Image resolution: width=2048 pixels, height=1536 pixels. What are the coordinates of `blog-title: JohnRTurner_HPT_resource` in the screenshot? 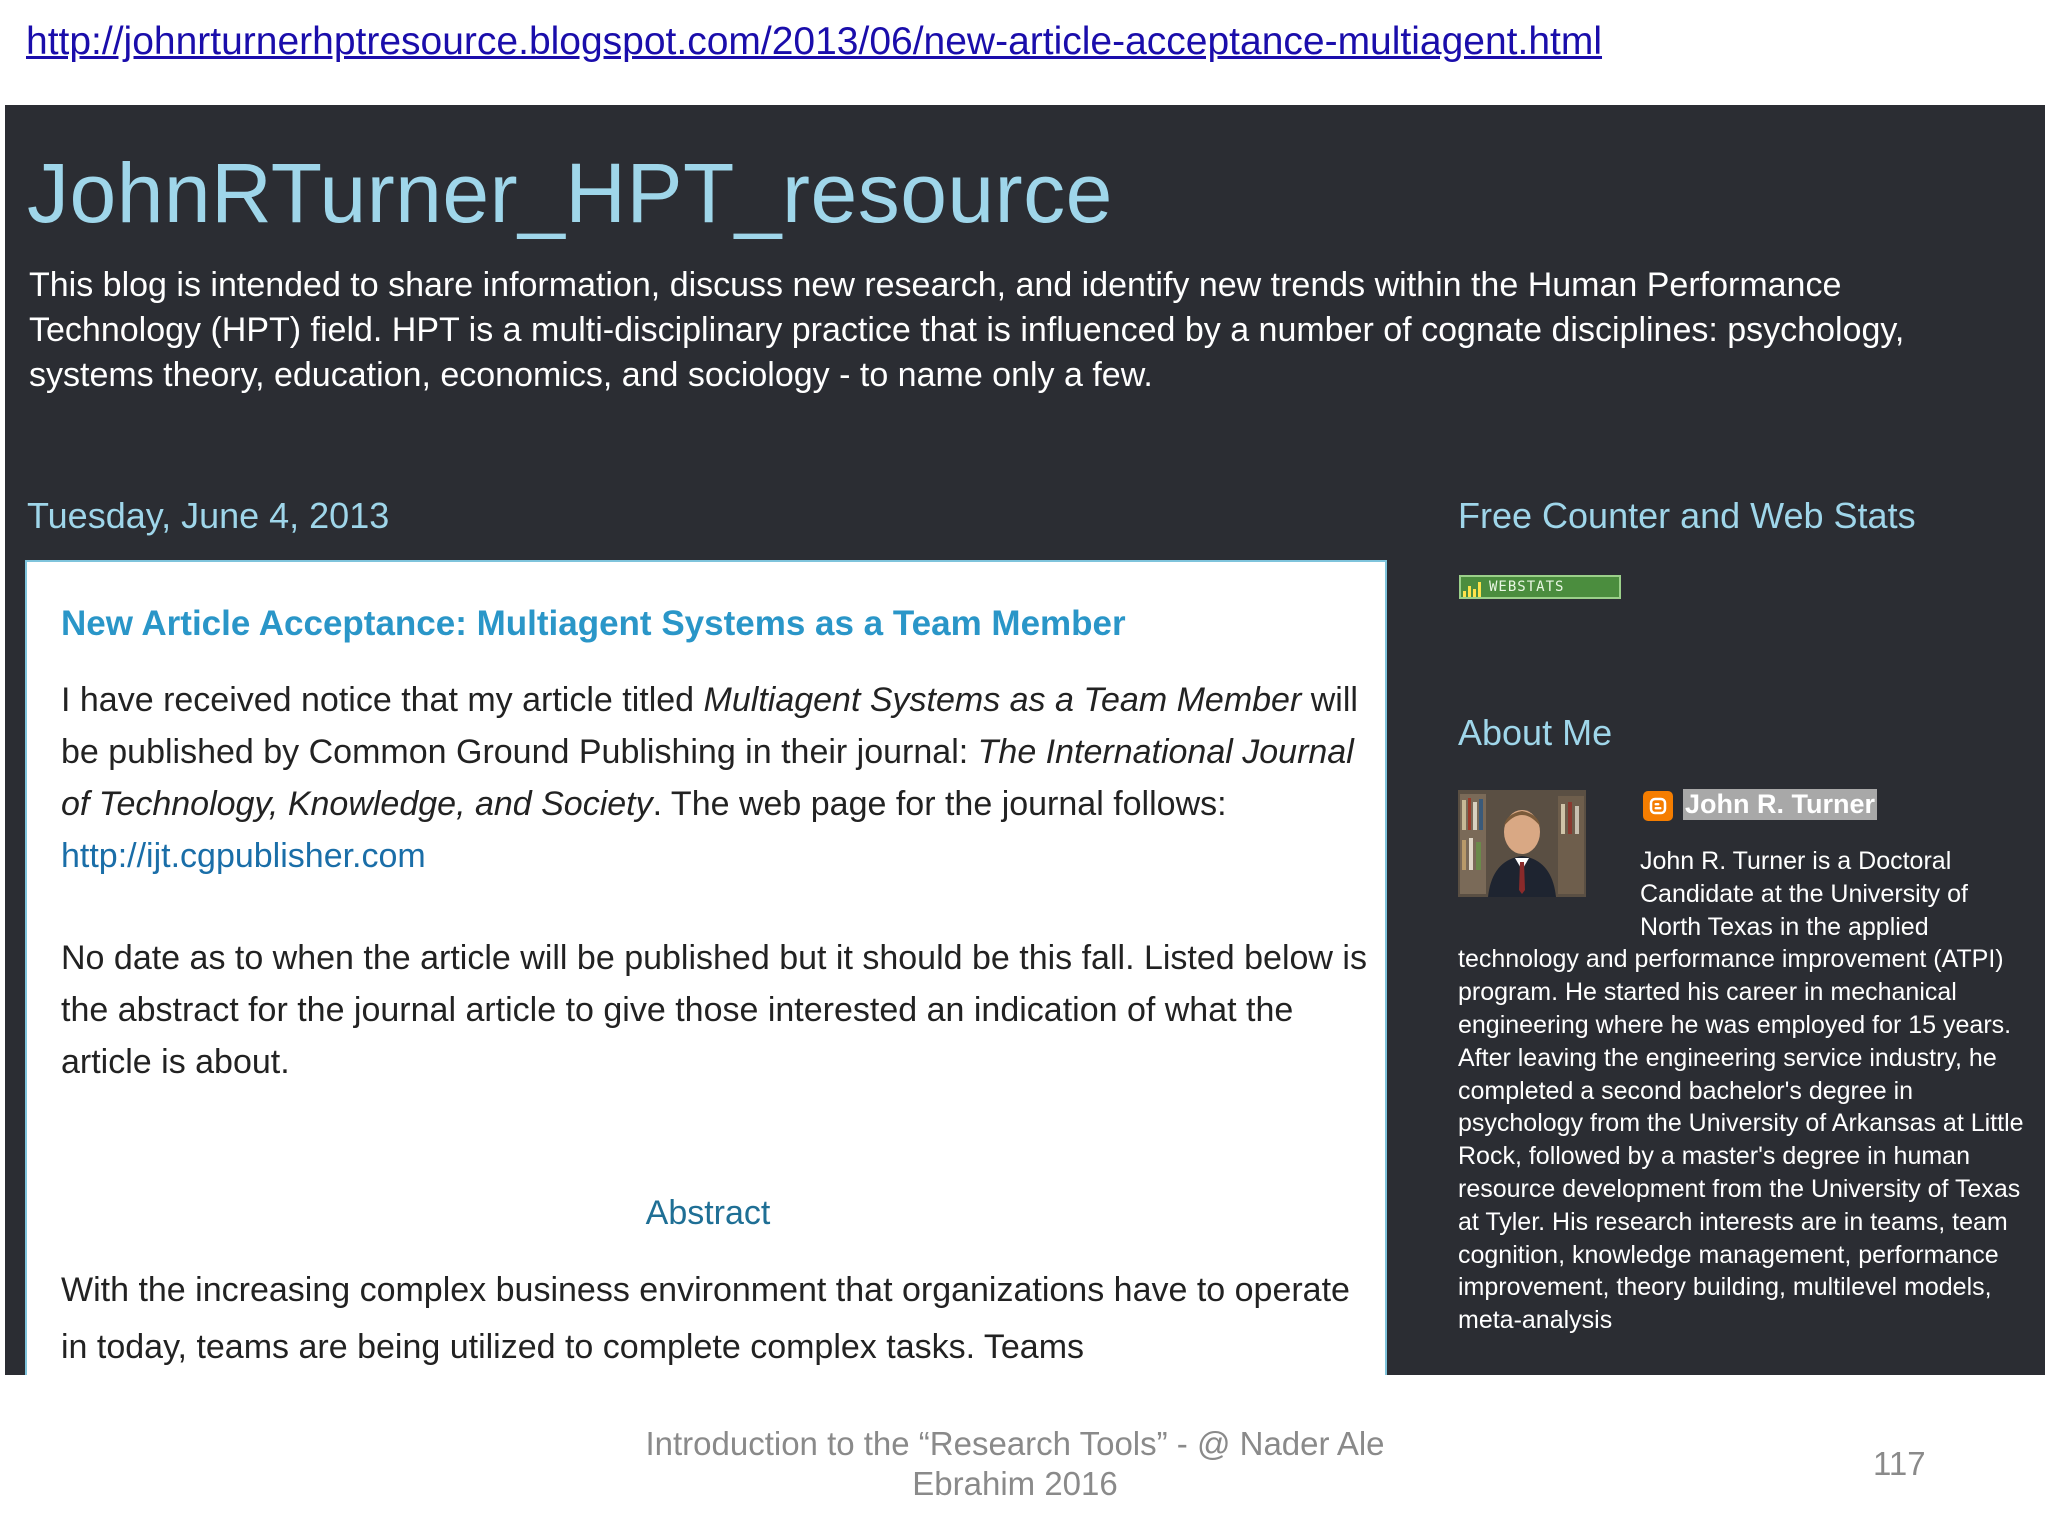 It's located at (570, 193).